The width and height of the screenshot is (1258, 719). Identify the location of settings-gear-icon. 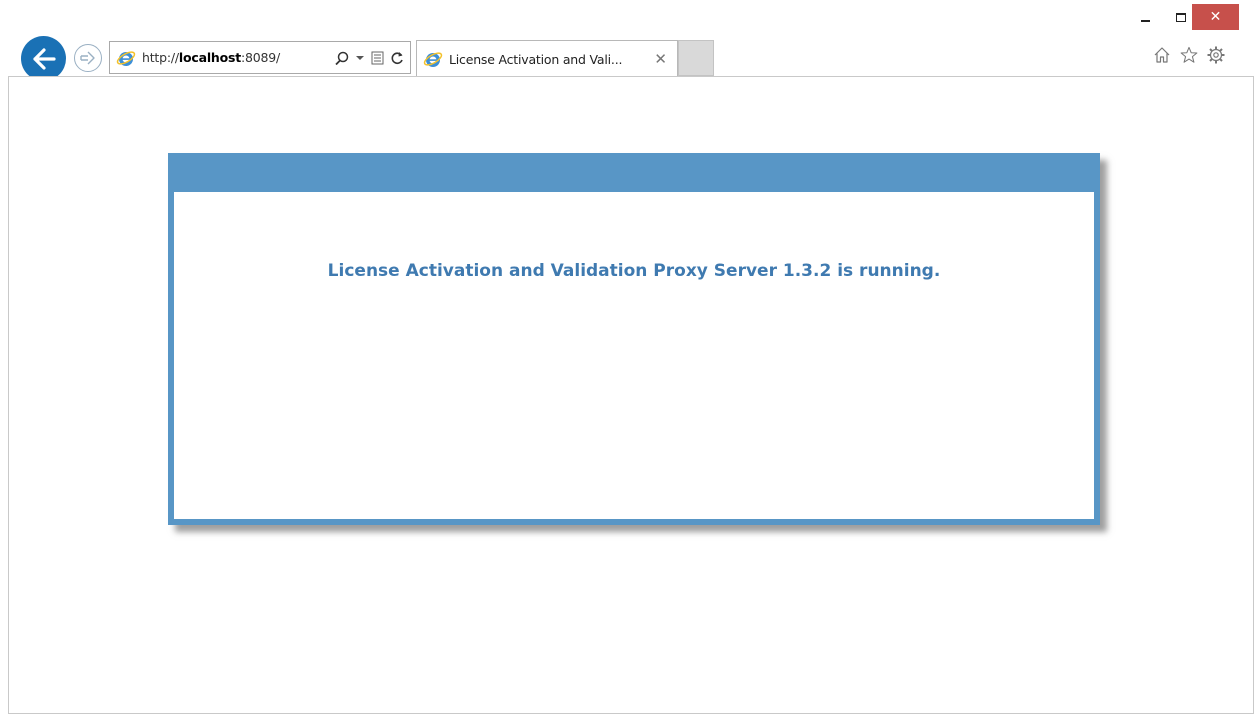
(1216, 55).